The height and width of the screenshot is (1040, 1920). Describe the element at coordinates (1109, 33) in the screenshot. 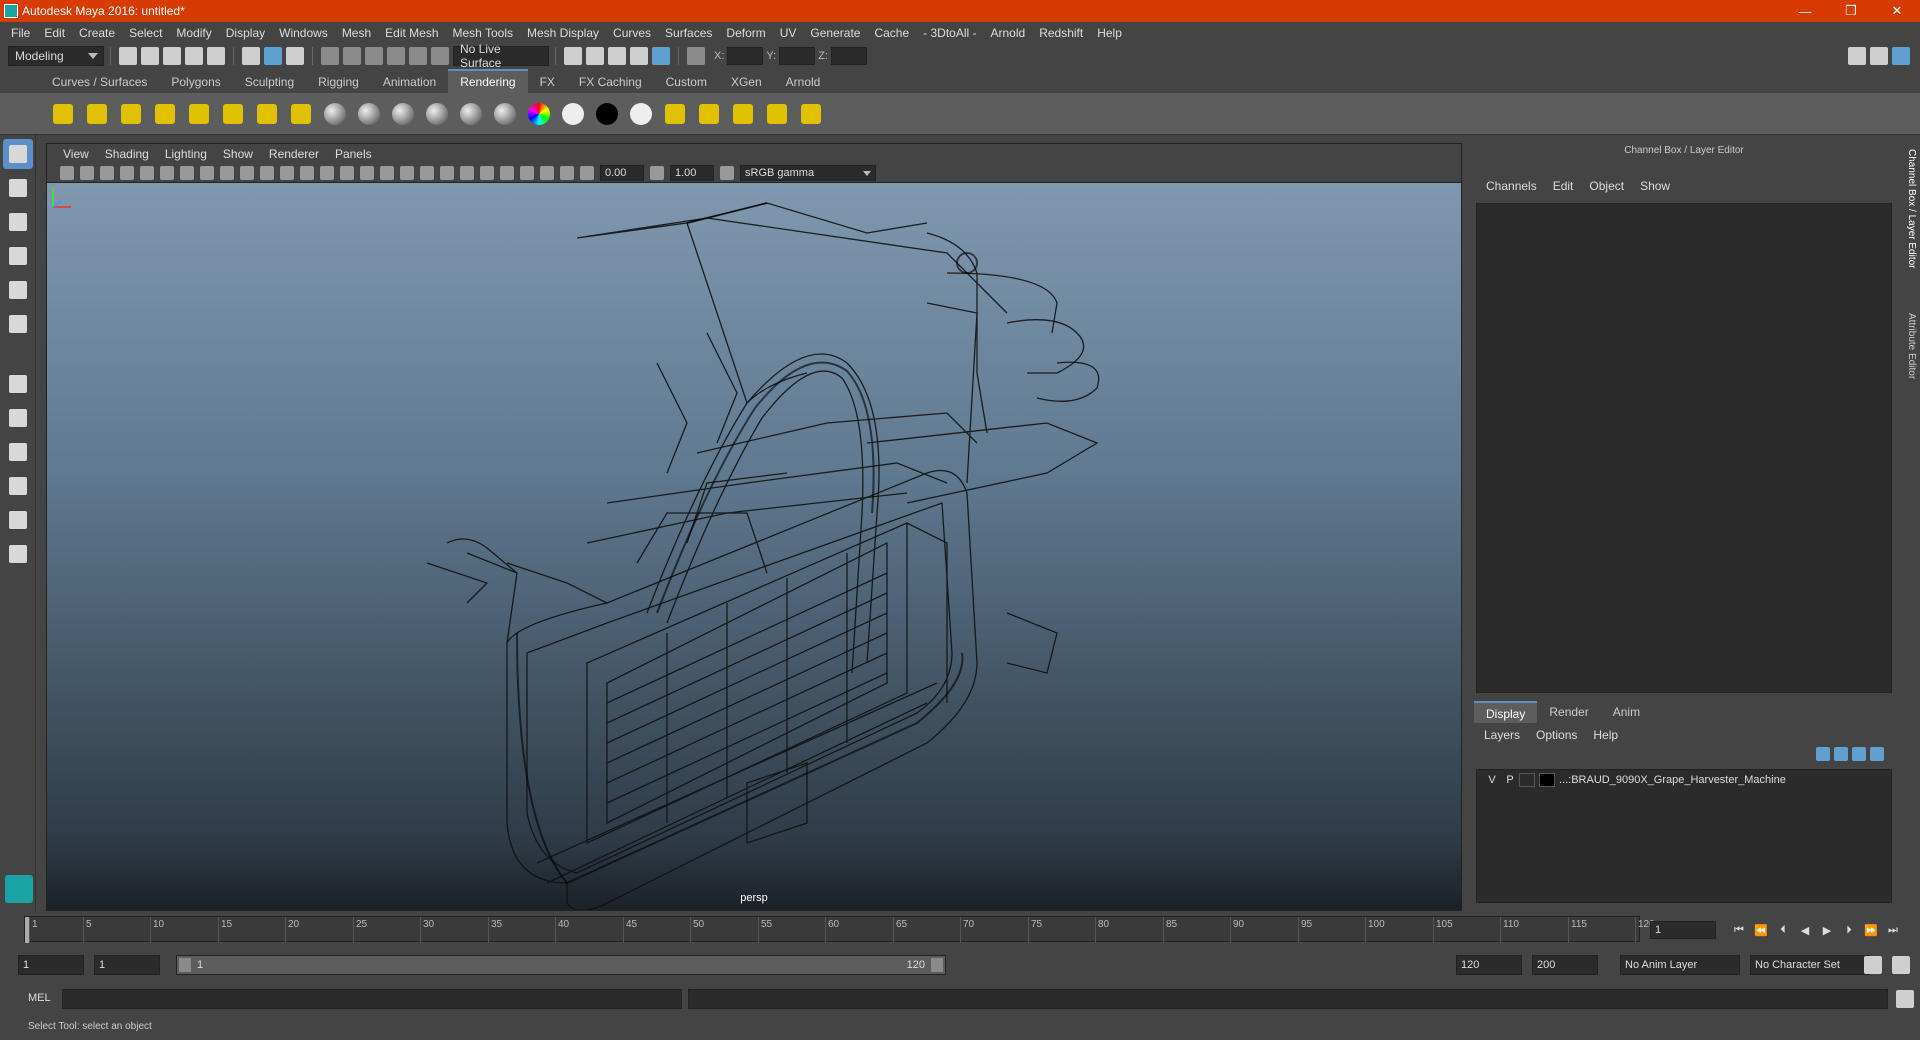

I see `menu-help: Help` at that location.